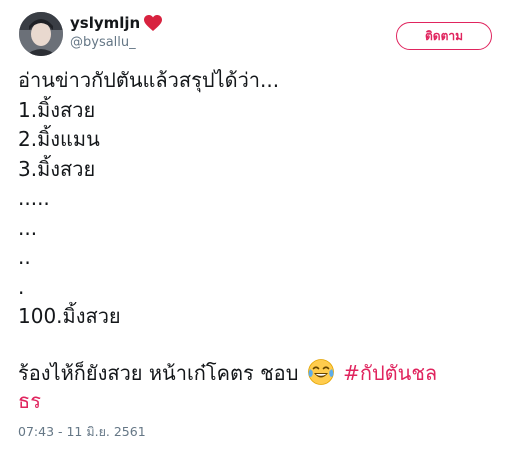  Describe the element at coordinates (21, 286) in the screenshot. I see `tweet-line: .` at that location.